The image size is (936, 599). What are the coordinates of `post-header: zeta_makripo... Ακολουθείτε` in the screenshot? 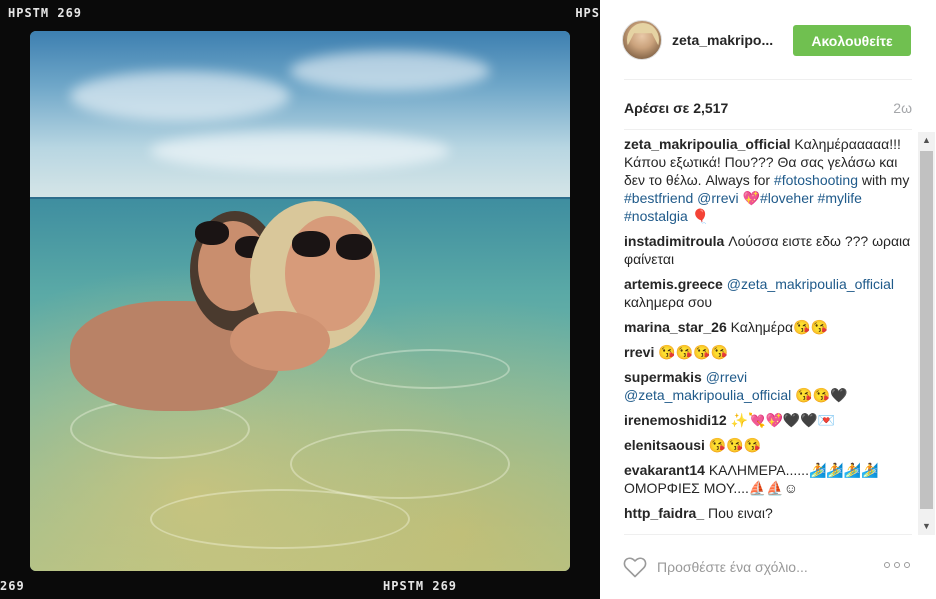 It's located at (768, 40).